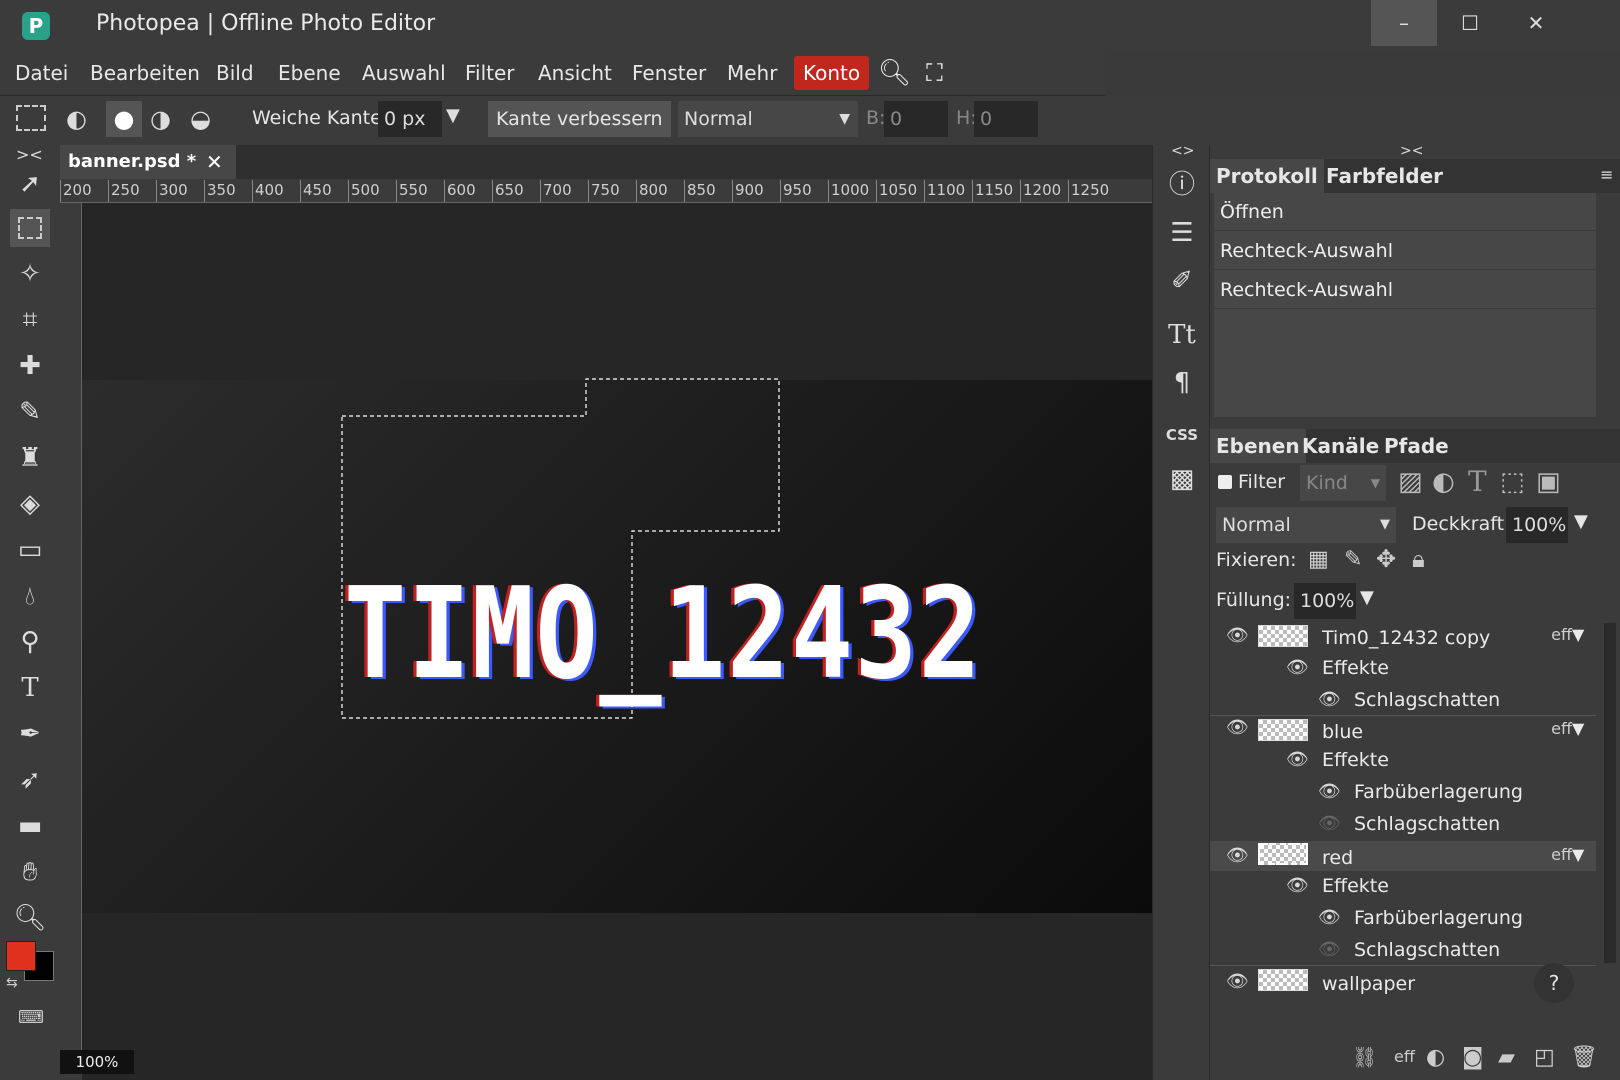  I want to click on opacity-input: 100%, so click(1537, 525).